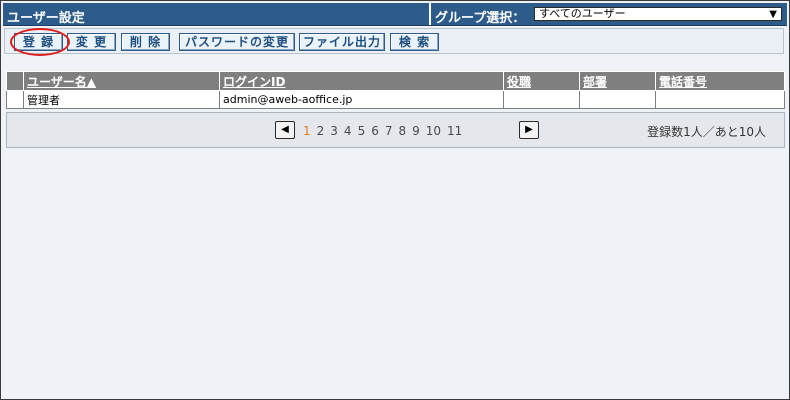  I want to click on search-button: 検 索, so click(414, 42).